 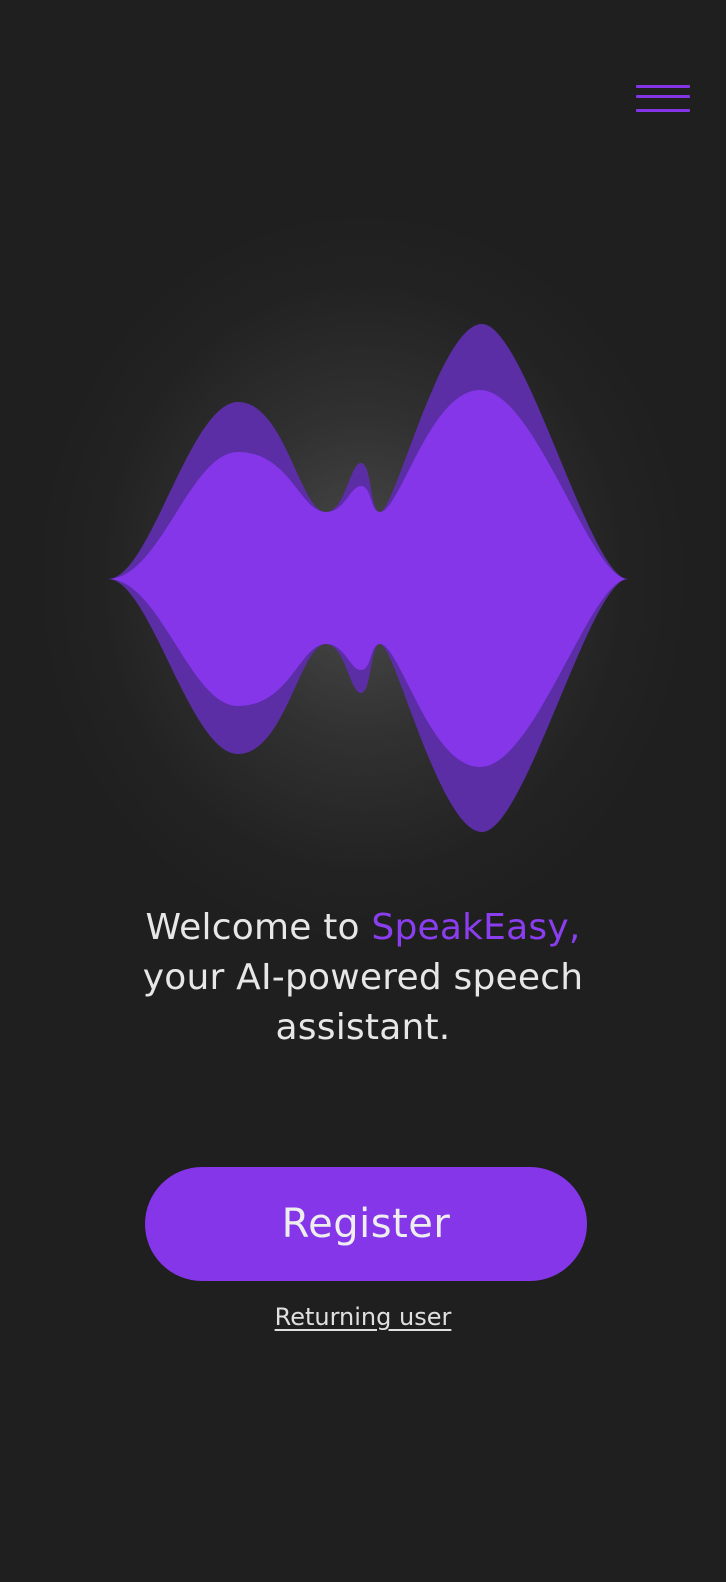 I want to click on returning-user-link: Returning user, so click(x=363, y=1317).